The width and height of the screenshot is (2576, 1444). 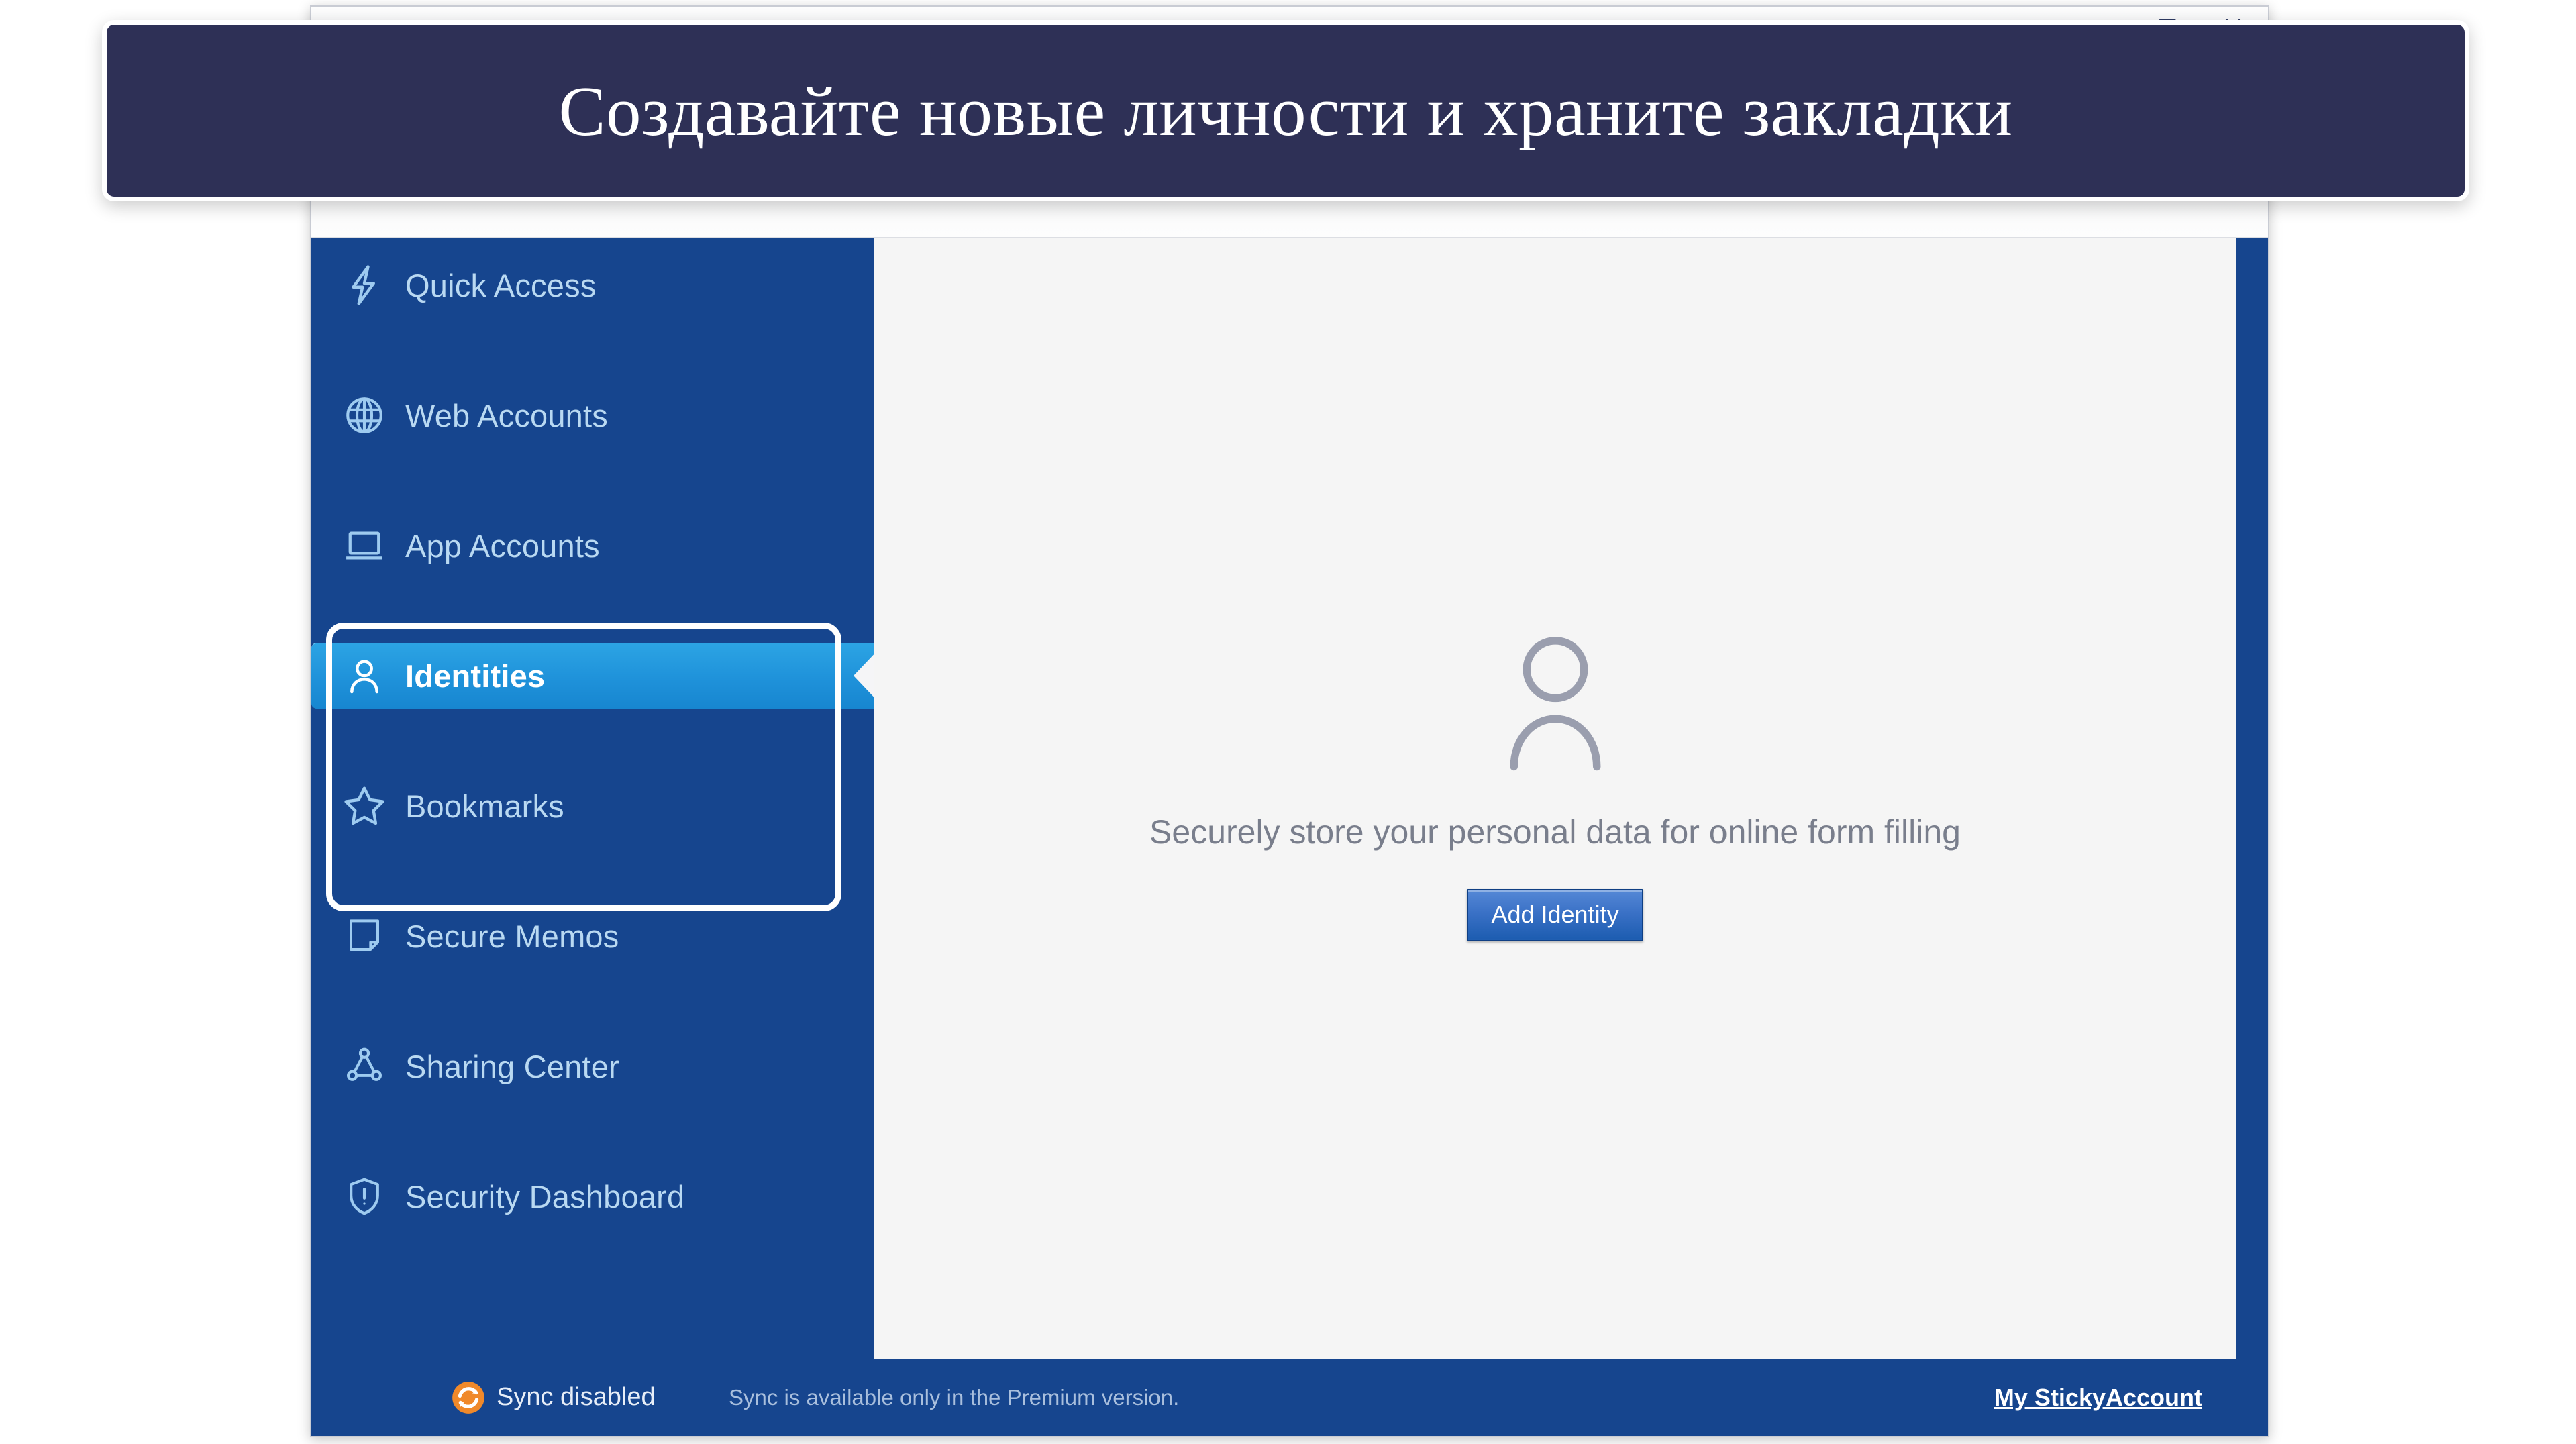 I want to click on sync-status-label: Sync disabled, so click(x=576, y=1397).